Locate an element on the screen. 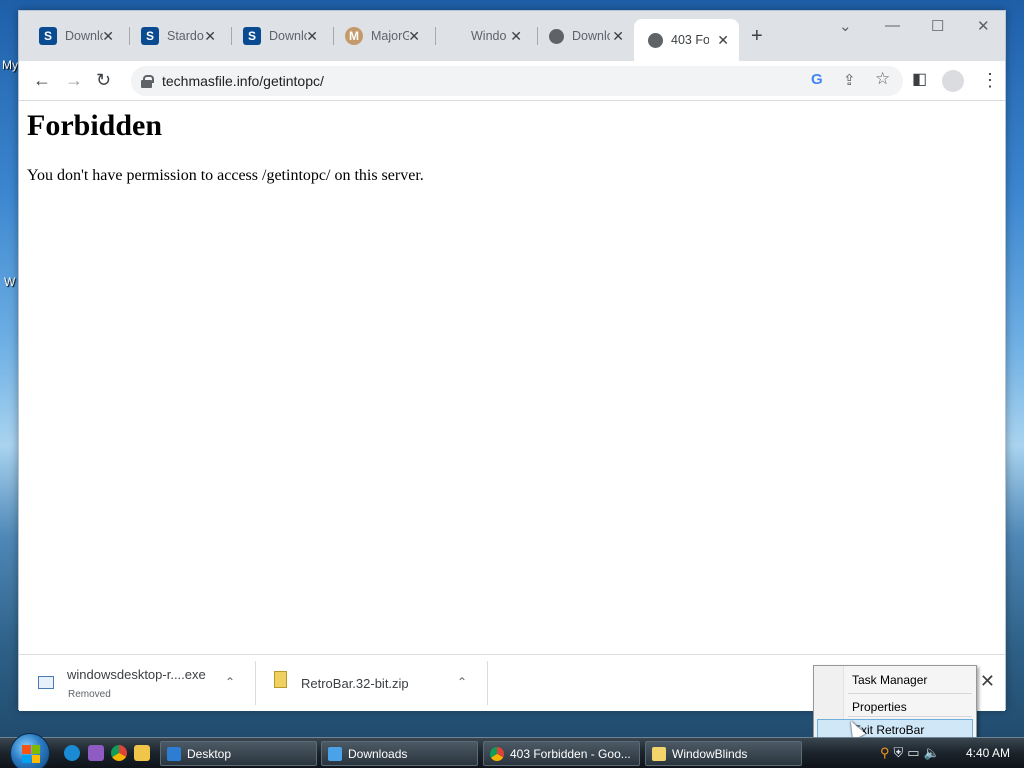 This screenshot has height=768, width=1024. new-tab-button: + is located at coordinates (757, 36).